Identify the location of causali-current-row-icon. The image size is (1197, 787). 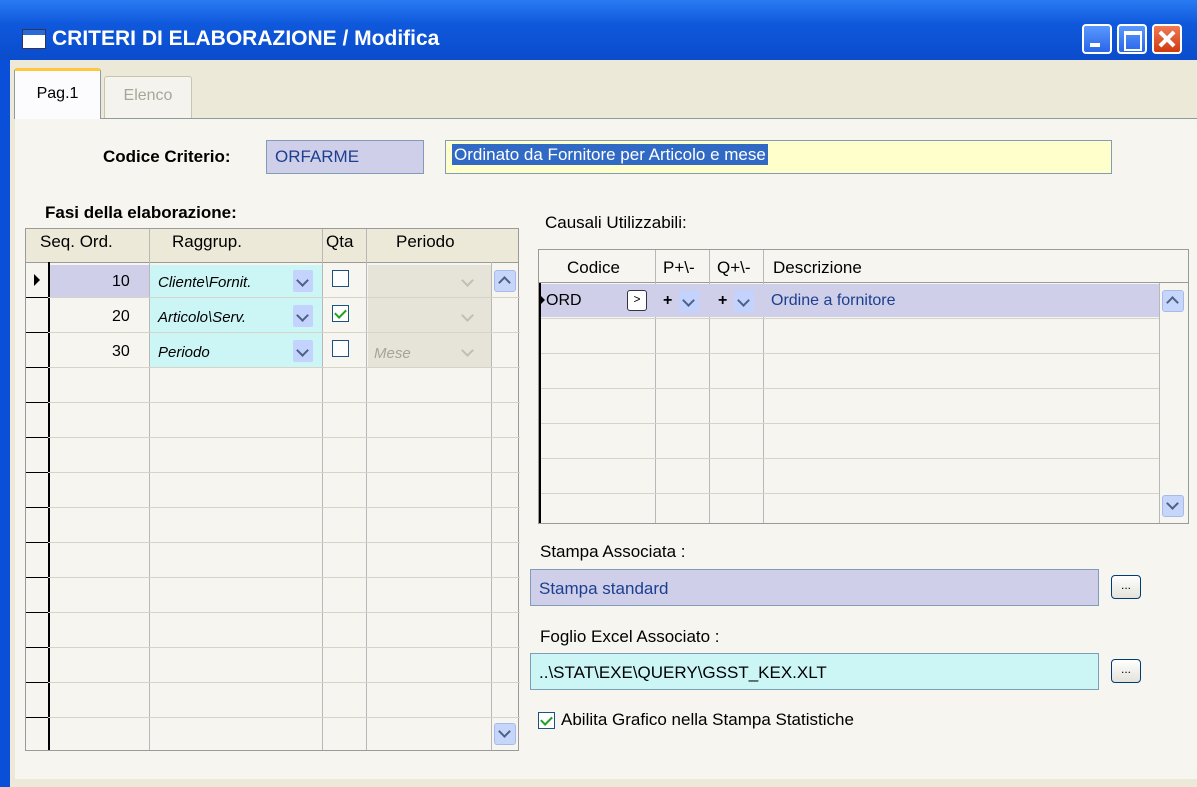
(542, 300).